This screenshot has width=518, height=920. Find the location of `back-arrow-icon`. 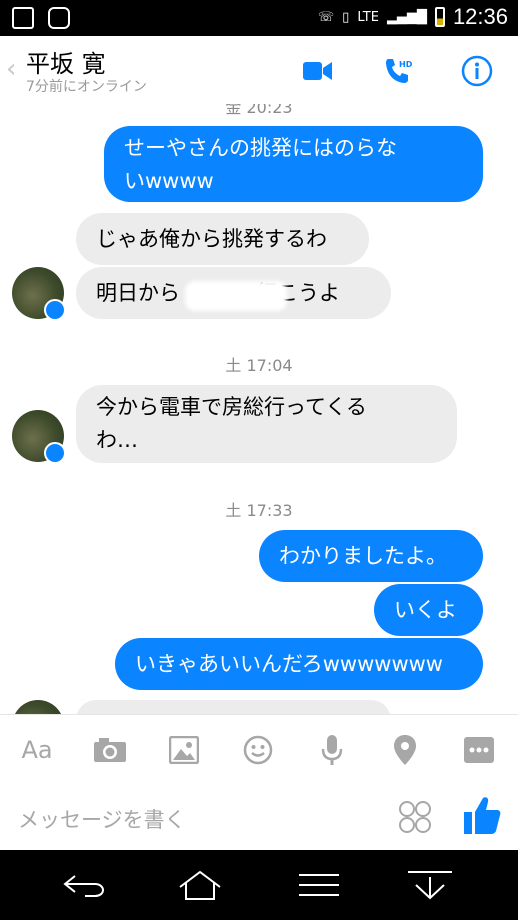

back-arrow-icon is located at coordinates (84, 886).